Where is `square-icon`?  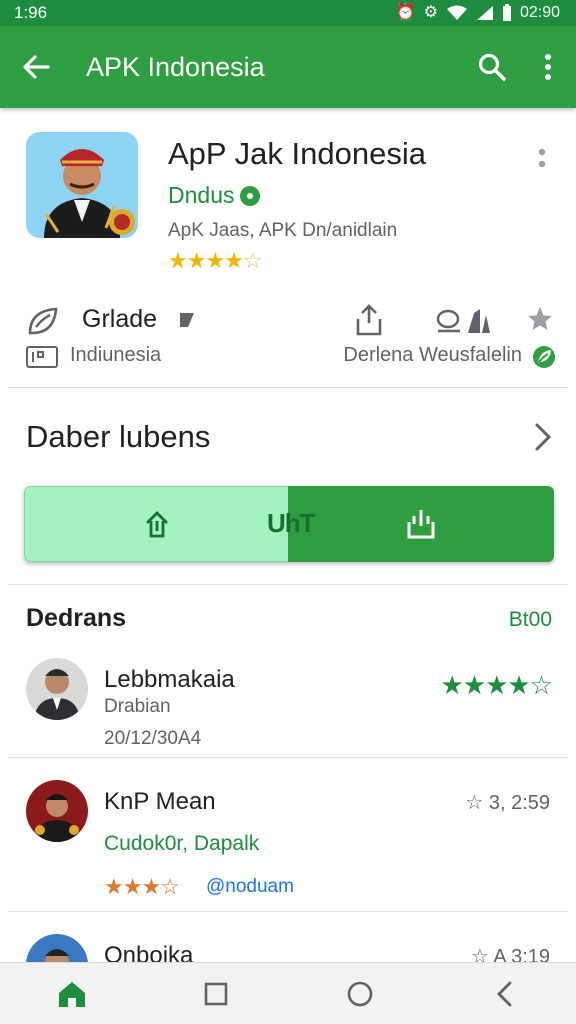
square-icon is located at coordinates (216, 993).